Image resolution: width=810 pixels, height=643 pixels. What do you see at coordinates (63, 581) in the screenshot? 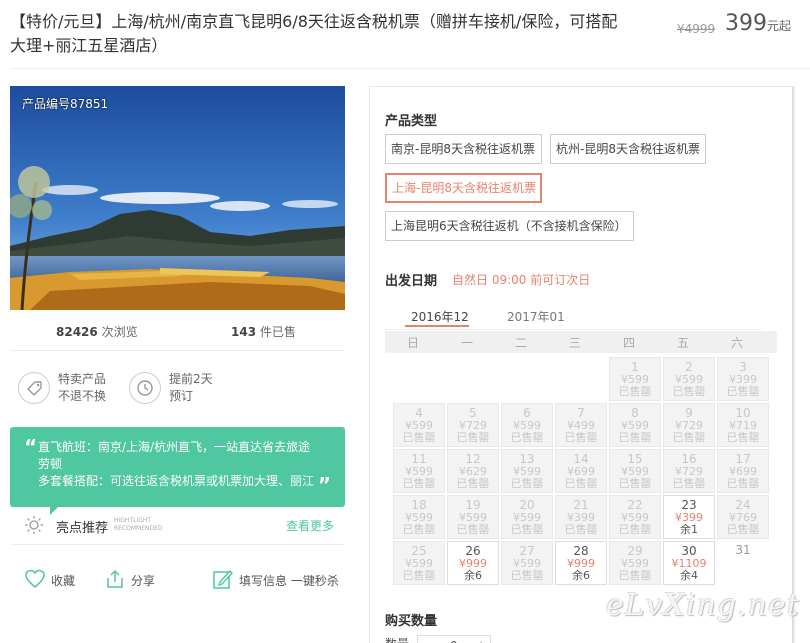
I see `favorite-label: 收藏` at bounding box center [63, 581].